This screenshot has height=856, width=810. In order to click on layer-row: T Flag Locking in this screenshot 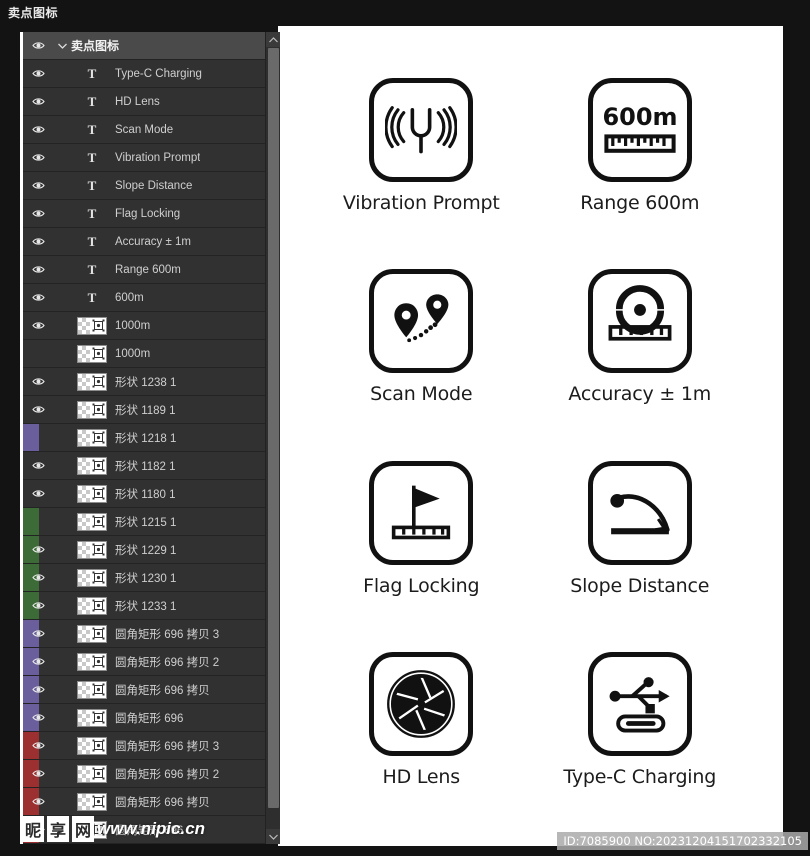, I will do `click(145, 214)`.